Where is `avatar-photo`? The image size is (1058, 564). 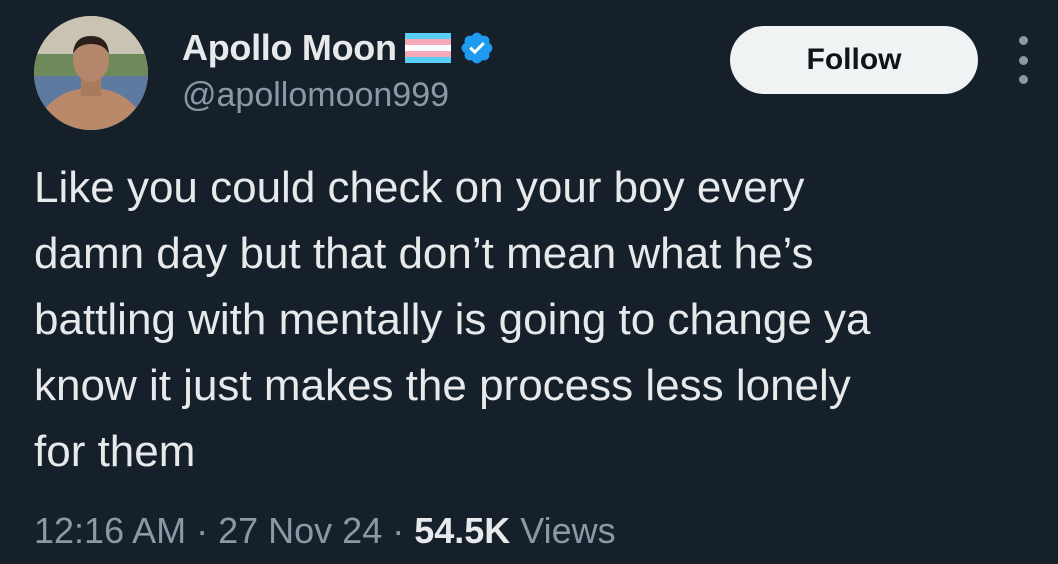
avatar-photo is located at coordinates (91, 73).